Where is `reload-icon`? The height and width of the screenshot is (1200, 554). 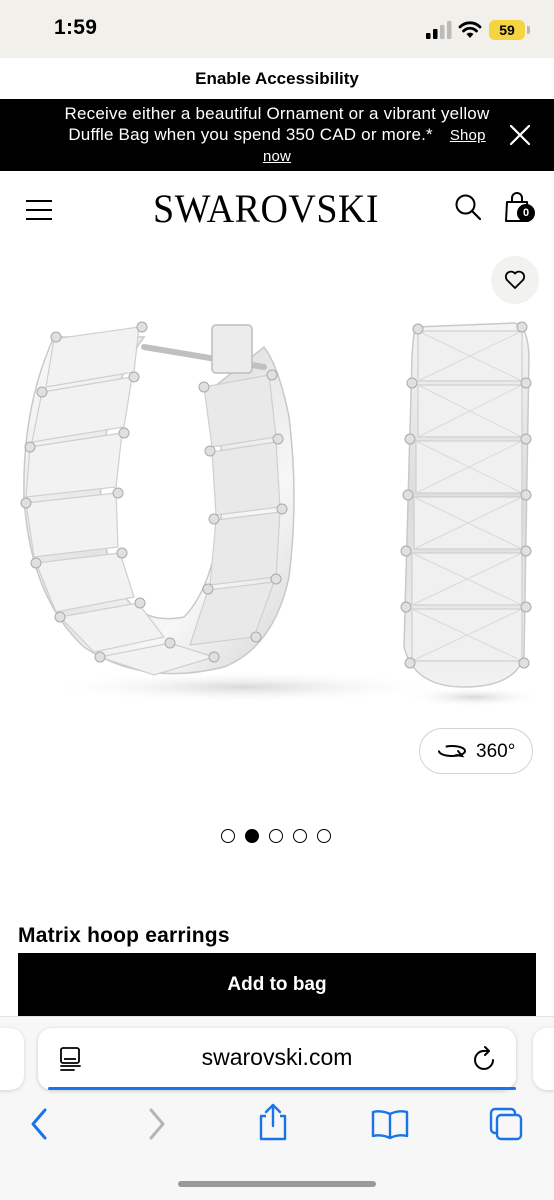
reload-icon is located at coordinates (485, 1059).